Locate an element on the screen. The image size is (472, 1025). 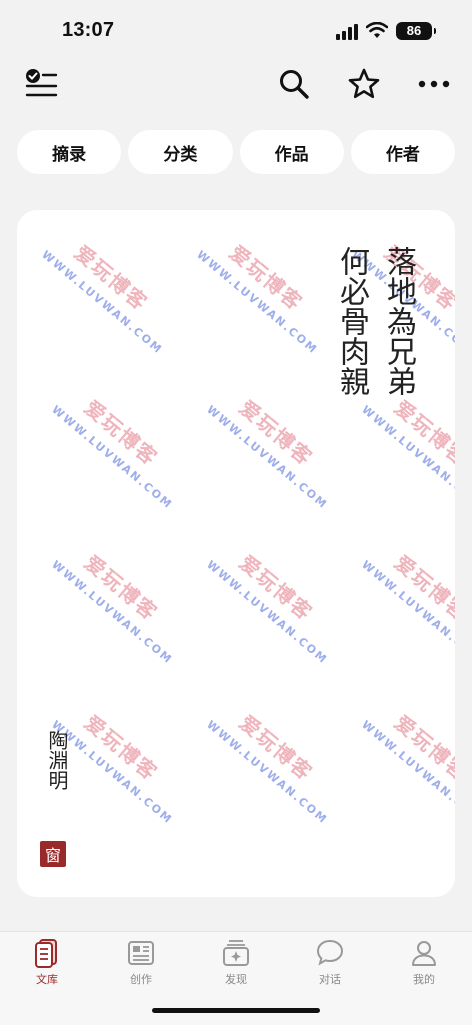
top-toolbar is located at coordinates (236, 82).